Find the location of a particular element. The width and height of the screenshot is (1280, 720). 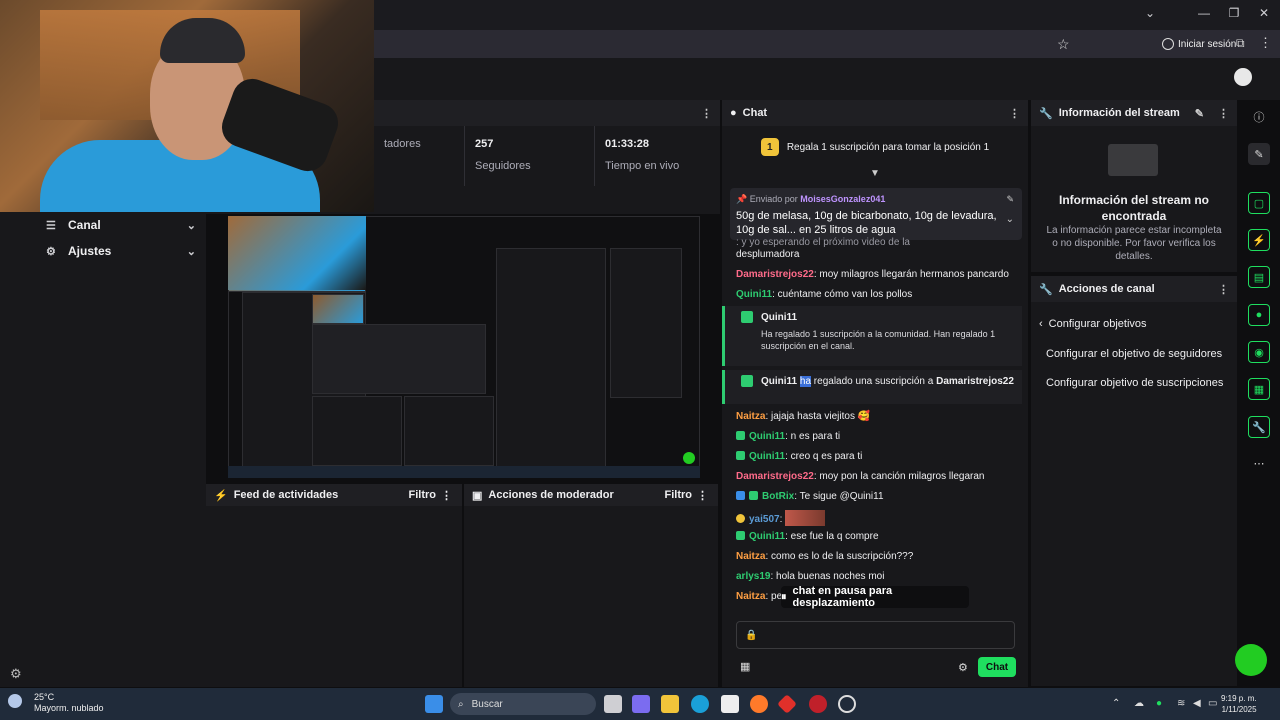

pinned-user: MoisesGonzalez041 is located at coordinates (842, 199).